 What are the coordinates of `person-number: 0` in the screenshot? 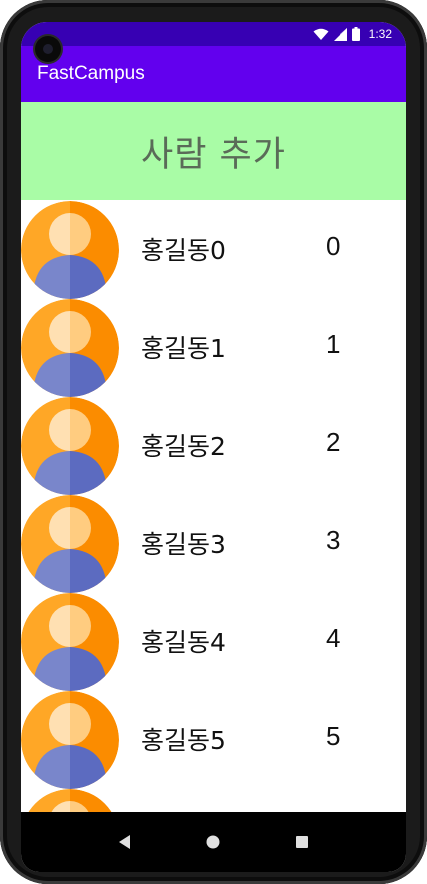 It's located at (333, 246).